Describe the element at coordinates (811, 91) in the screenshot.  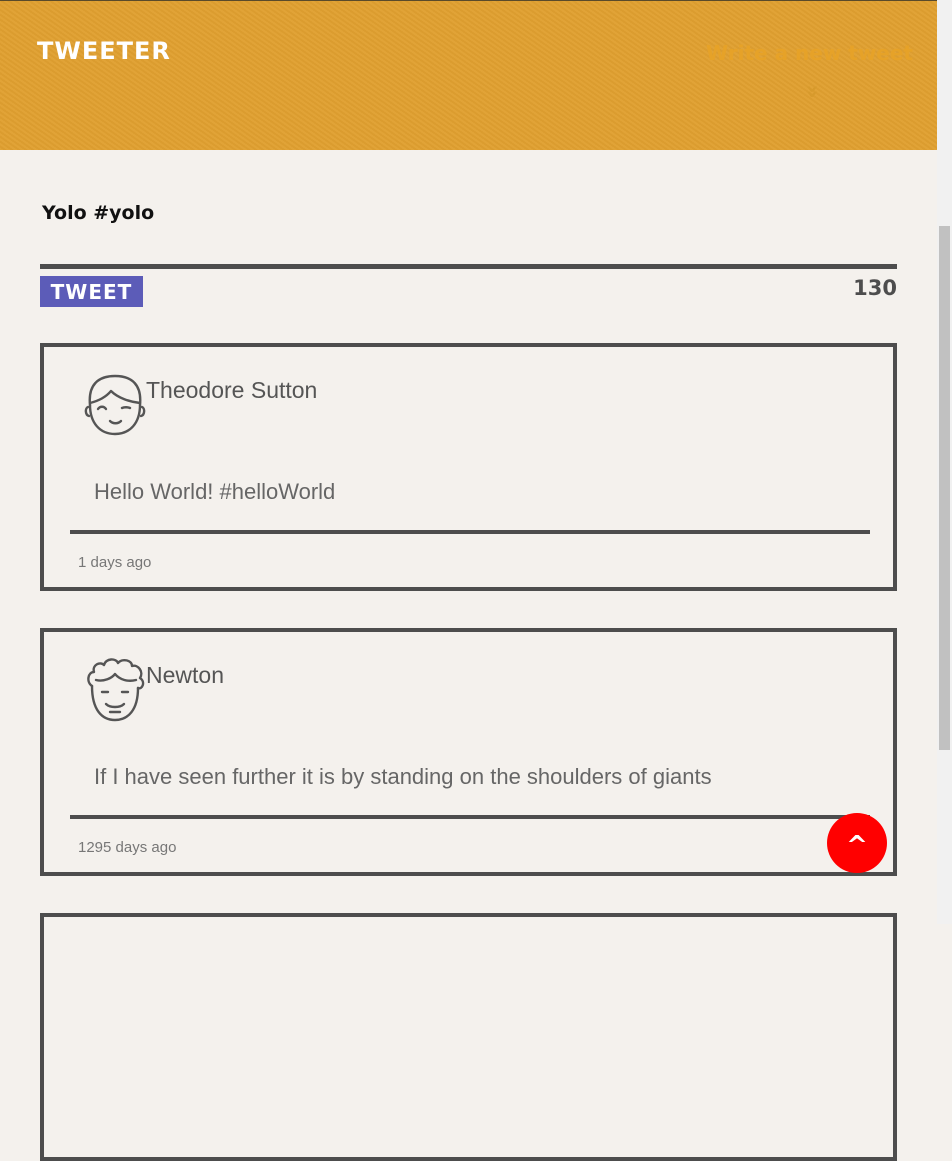
I see `double-chevron-down-icon: »` at that location.